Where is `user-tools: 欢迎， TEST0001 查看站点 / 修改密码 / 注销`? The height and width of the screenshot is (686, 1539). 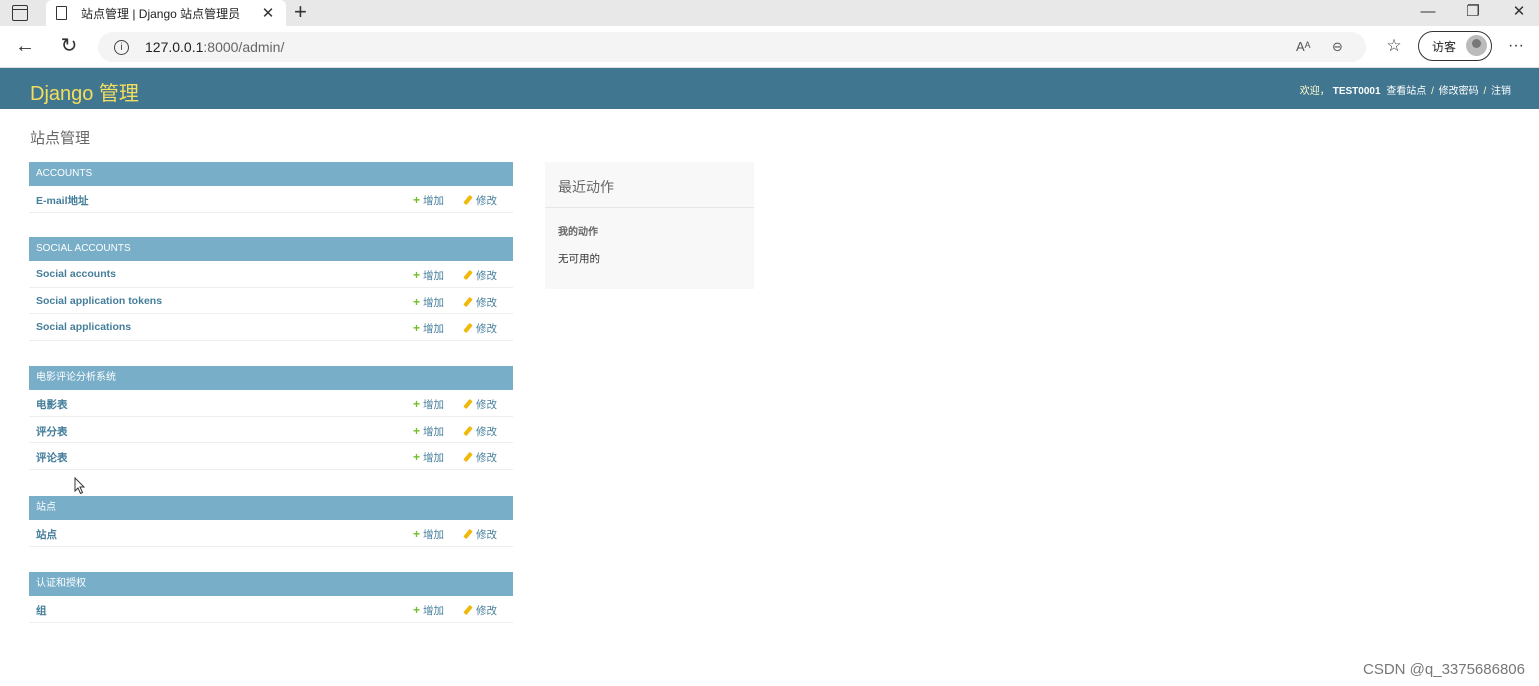 user-tools: 欢迎， TEST0001 查看站点 / 修改密码 / 注销 is located at coordinates (1405, 89).